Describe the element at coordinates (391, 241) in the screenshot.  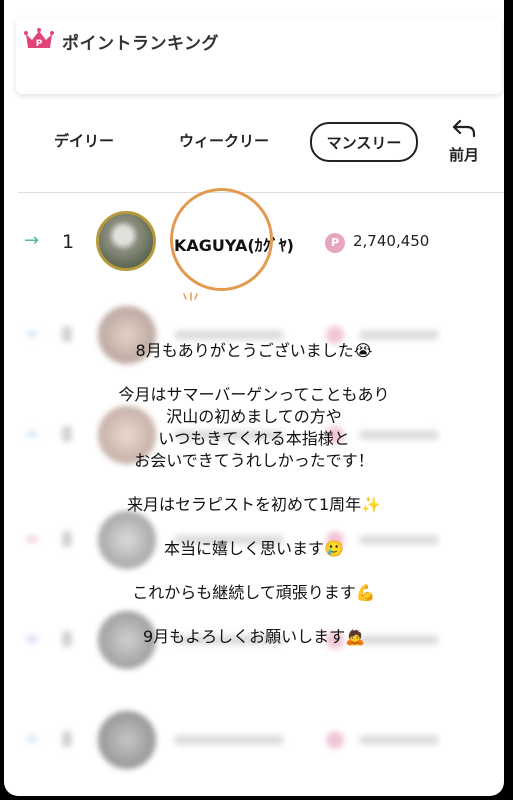
I see `points-value: 2,740,450` at that location.